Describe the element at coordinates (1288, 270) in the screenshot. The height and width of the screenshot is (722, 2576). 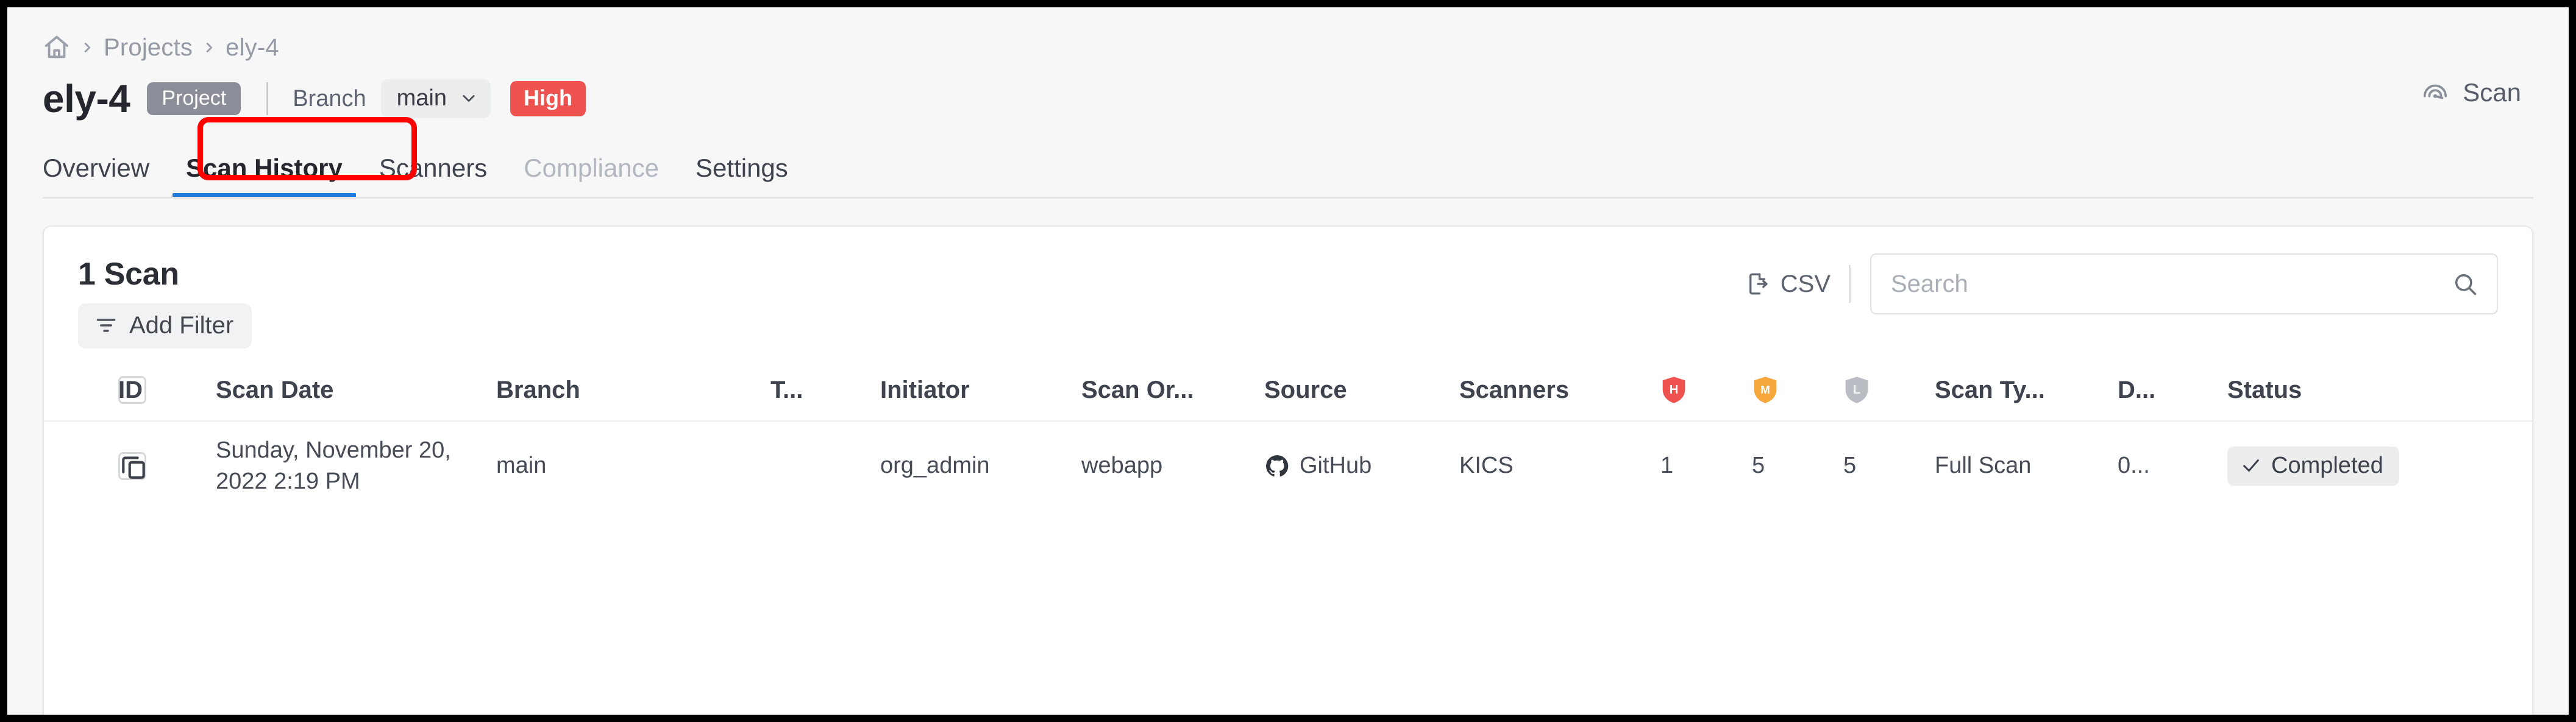
I see `card-toolbar: 1 Scan CSV` at that location.